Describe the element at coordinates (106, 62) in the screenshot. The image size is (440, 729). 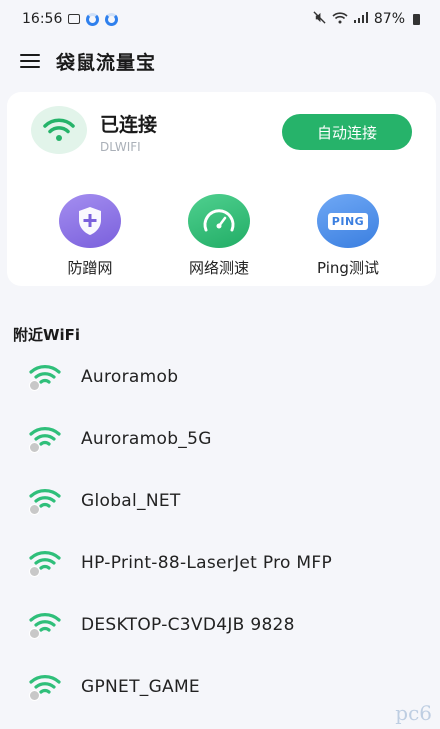
I see `app-title: 袋鼠流量宝` at that location.